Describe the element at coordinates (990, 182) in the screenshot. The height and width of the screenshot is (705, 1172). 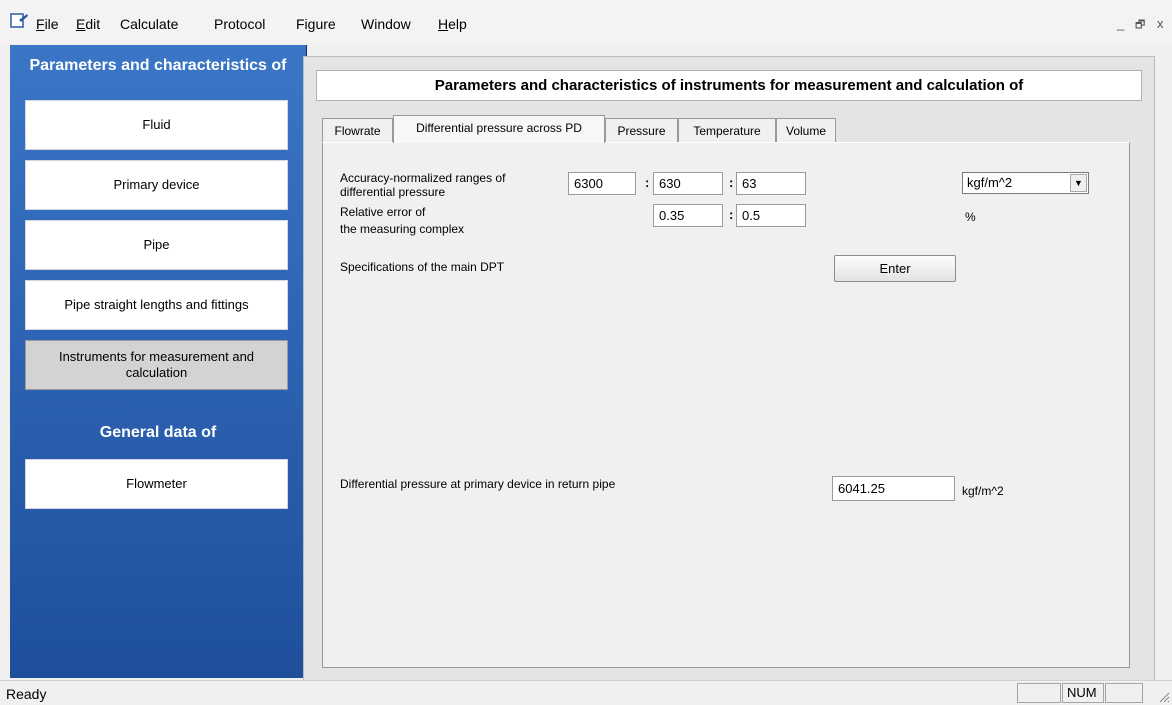
I see `unit-select-value: kgf/m^2` at that location.